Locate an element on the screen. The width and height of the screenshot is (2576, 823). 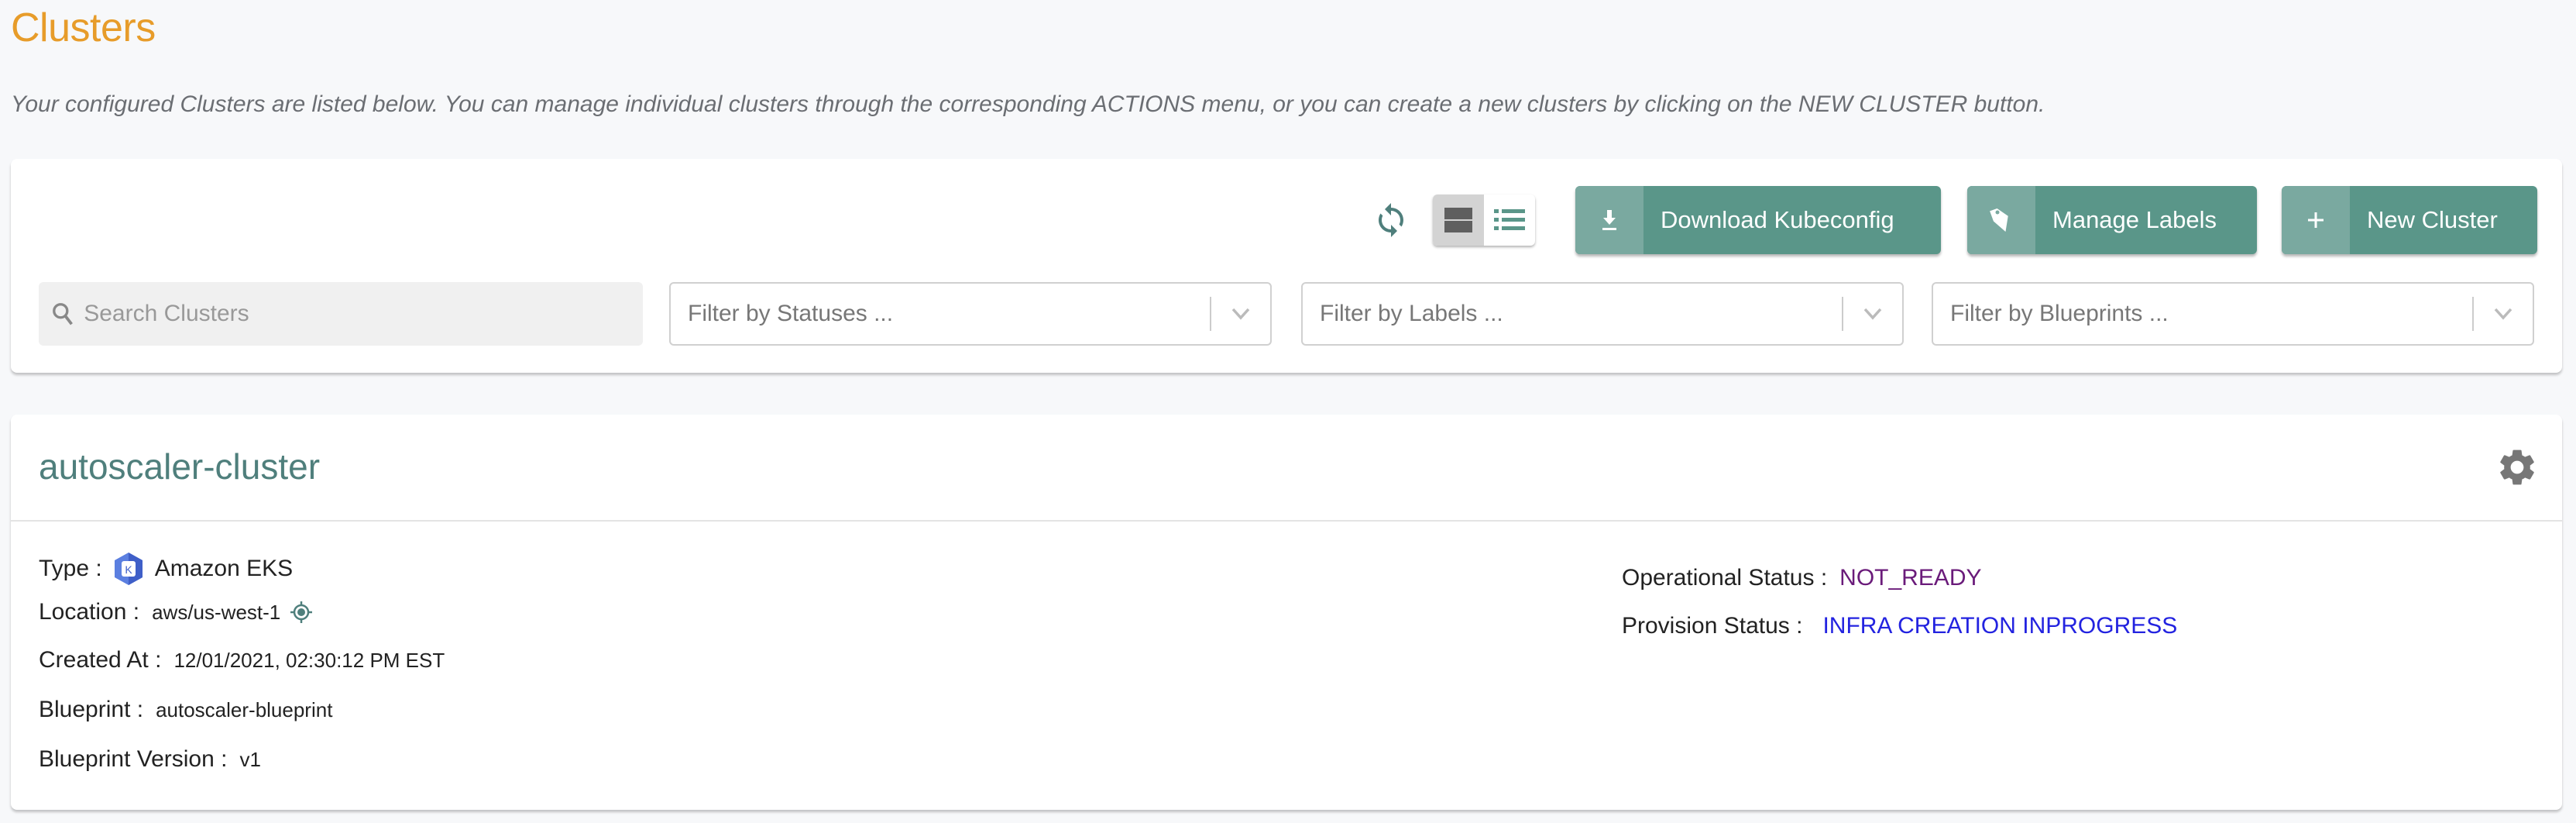
field-operational-status: Operational Status : NOT_READY is located at coordinates (1802, 578).